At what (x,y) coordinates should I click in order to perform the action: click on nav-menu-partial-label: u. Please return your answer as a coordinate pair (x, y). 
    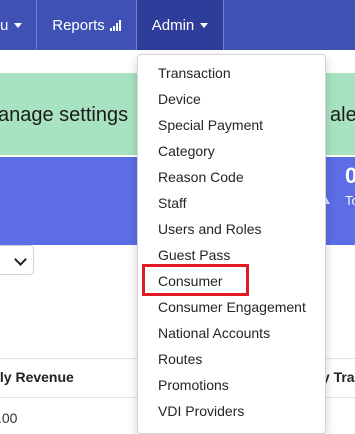
    Looking at the image, I should click on (4, 25).